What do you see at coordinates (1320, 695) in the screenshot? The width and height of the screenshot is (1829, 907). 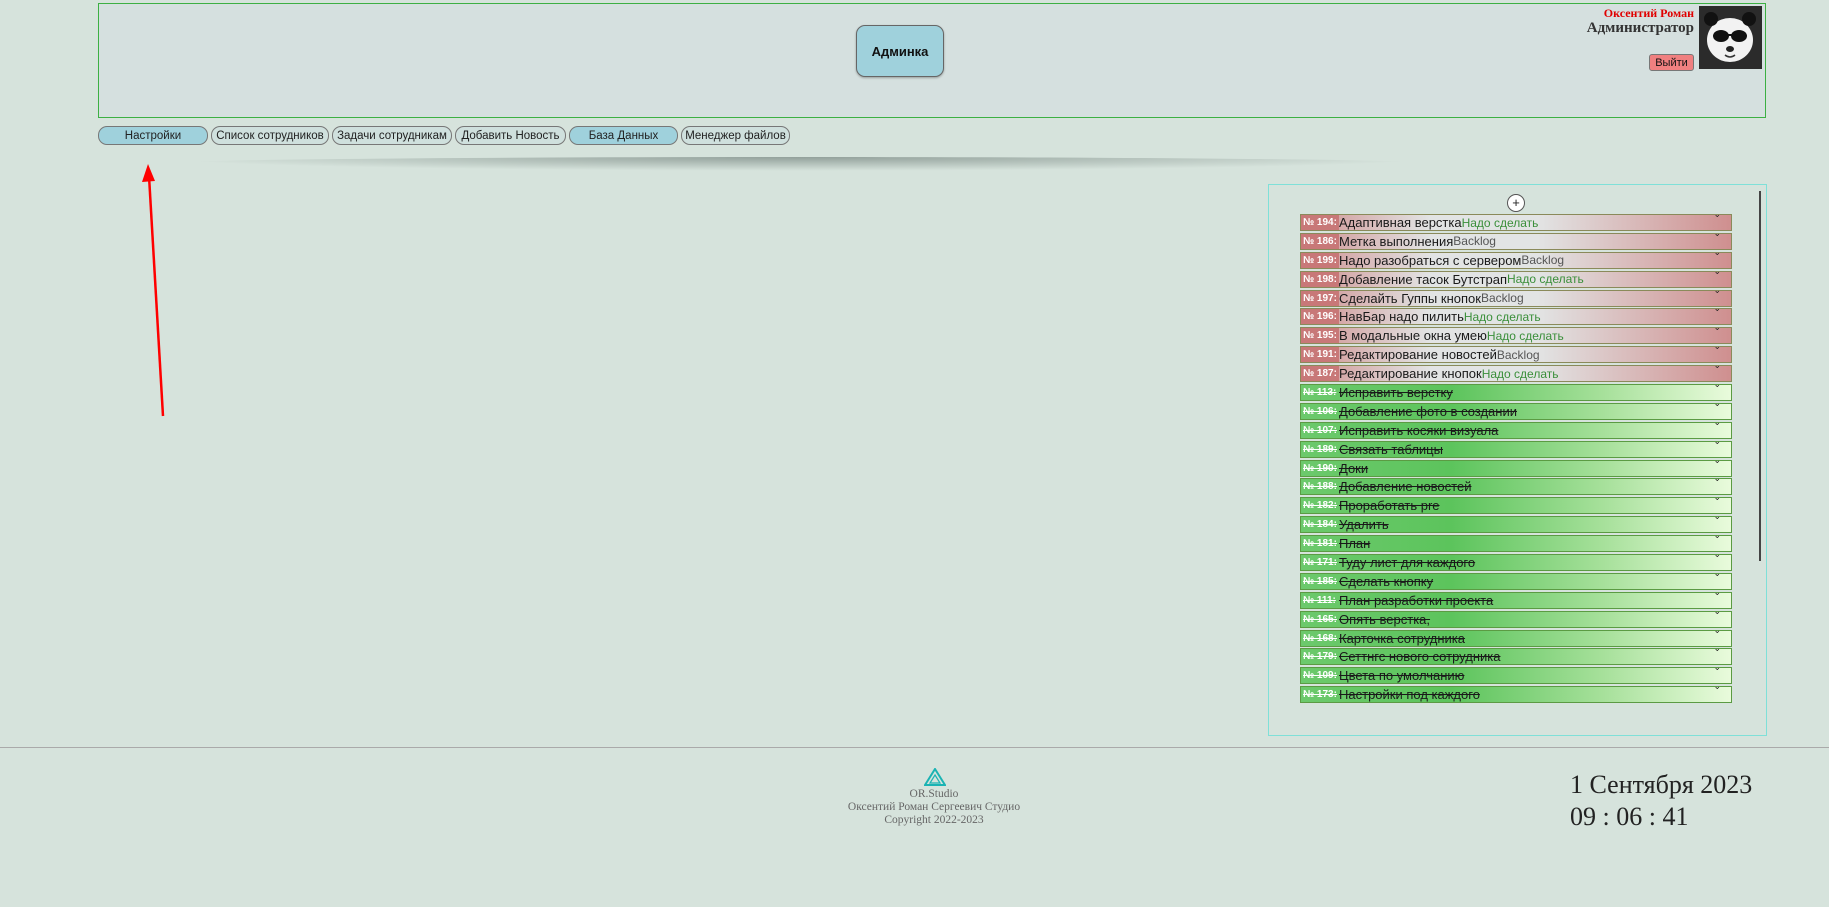 I see `task-number: № 173:` at bounding box center [1320, 695].